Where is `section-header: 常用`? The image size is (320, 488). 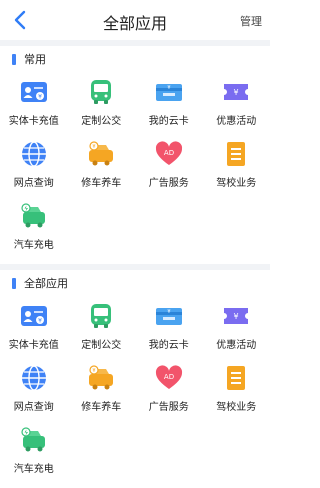
section-header: 常用 is located at coordinates (135, 59).